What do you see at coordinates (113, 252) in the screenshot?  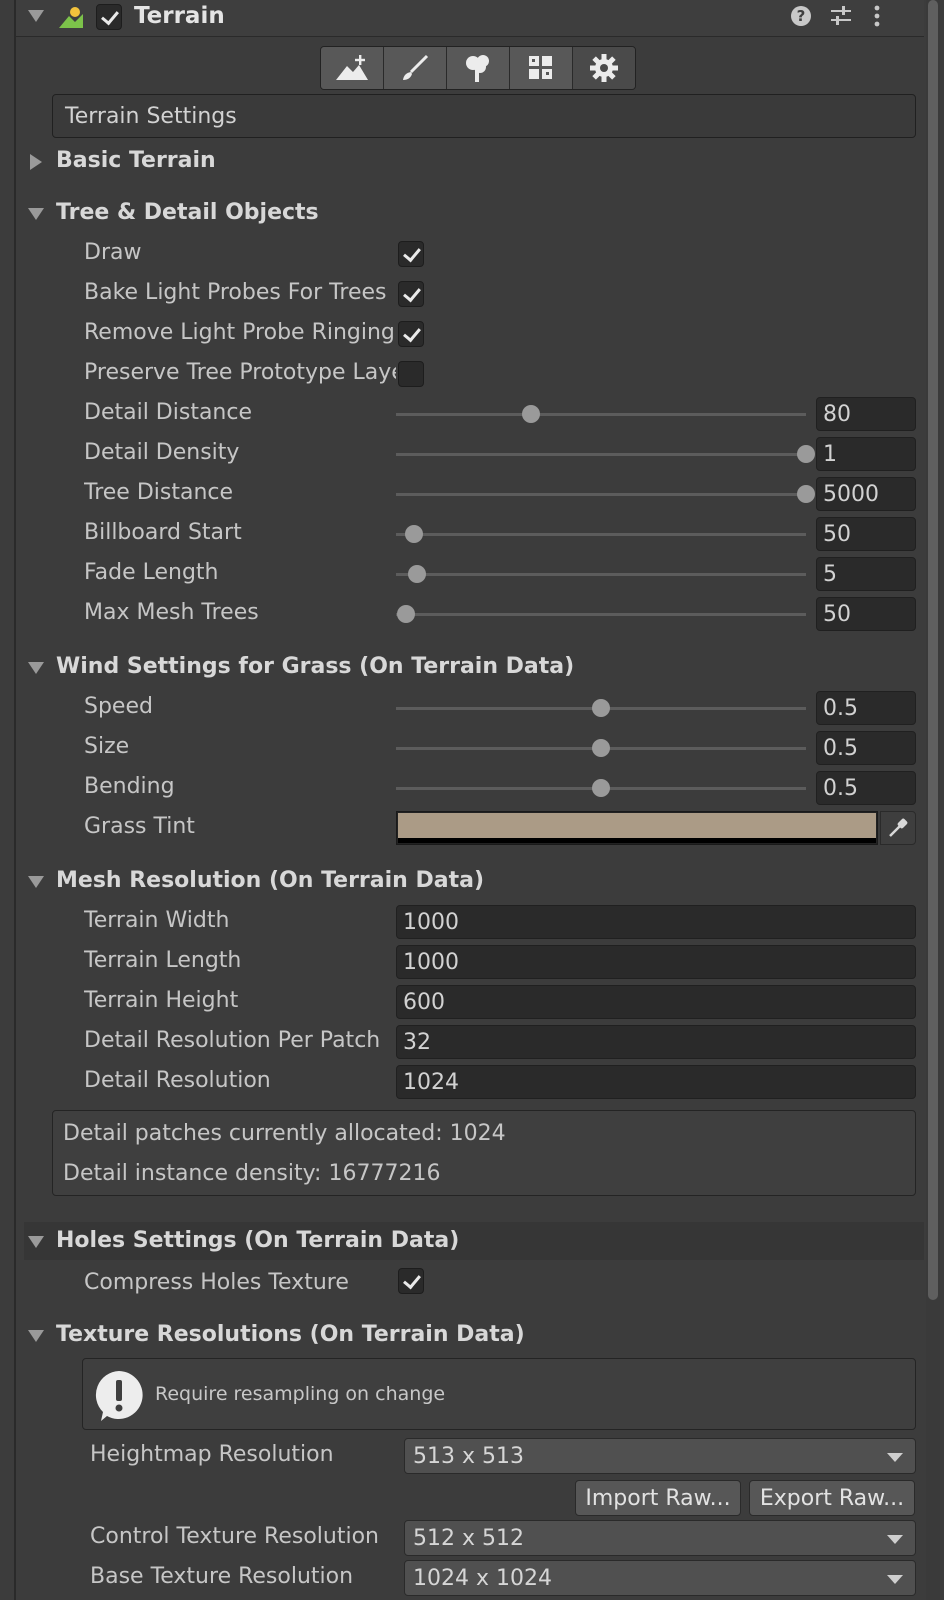 I see `draw-label: Draw` at bounding box center [113, 252].